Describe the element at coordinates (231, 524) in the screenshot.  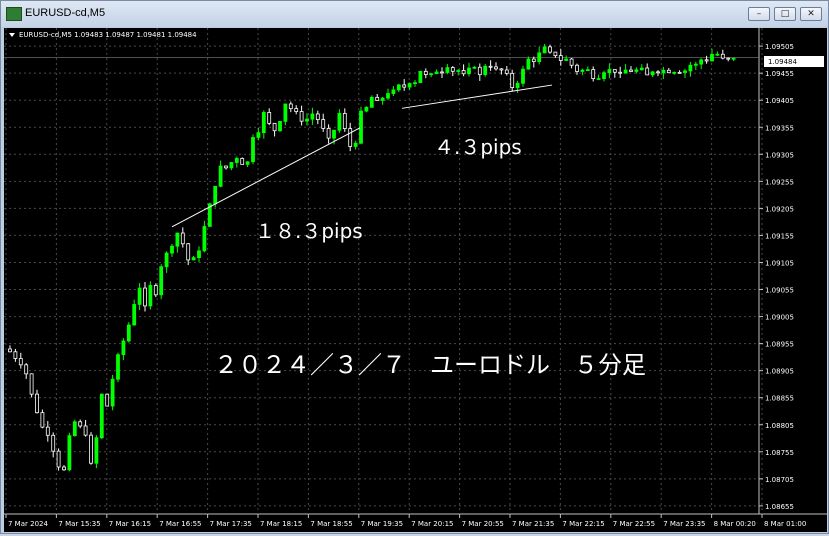
I see `time-tick-label: 7 Mar 17:35` at that location.